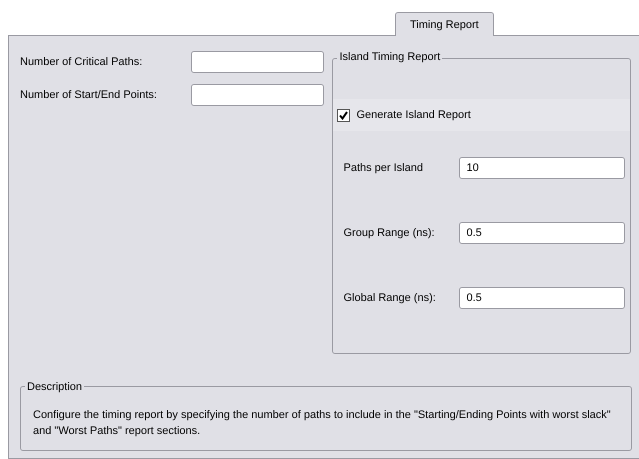 This screenshot has height=459, width=639. I want to click on group-title: Island Timing Report, so click(389, 57).